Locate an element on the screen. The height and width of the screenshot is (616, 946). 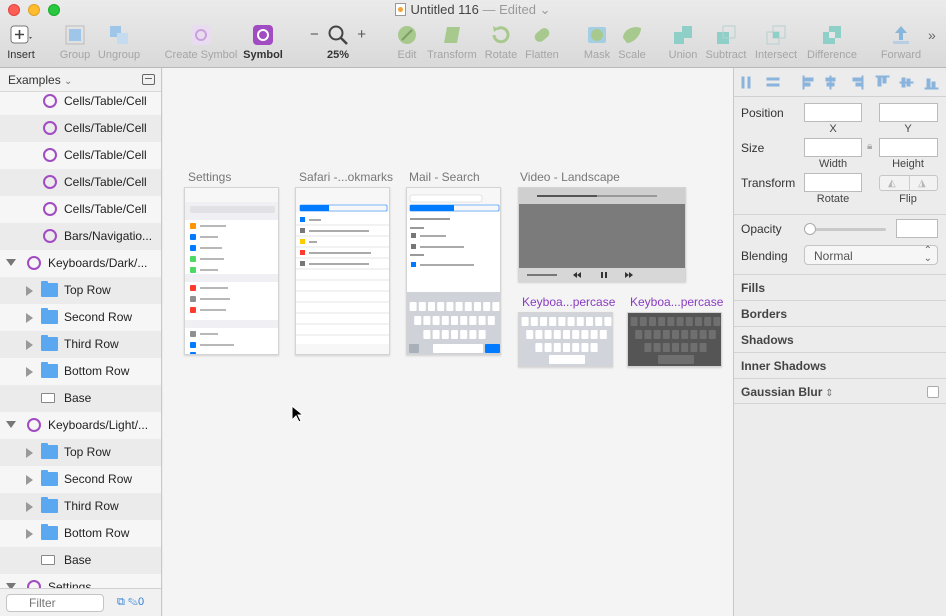
lock-icon: 🔒︎ is located at coordinates (869, 146).